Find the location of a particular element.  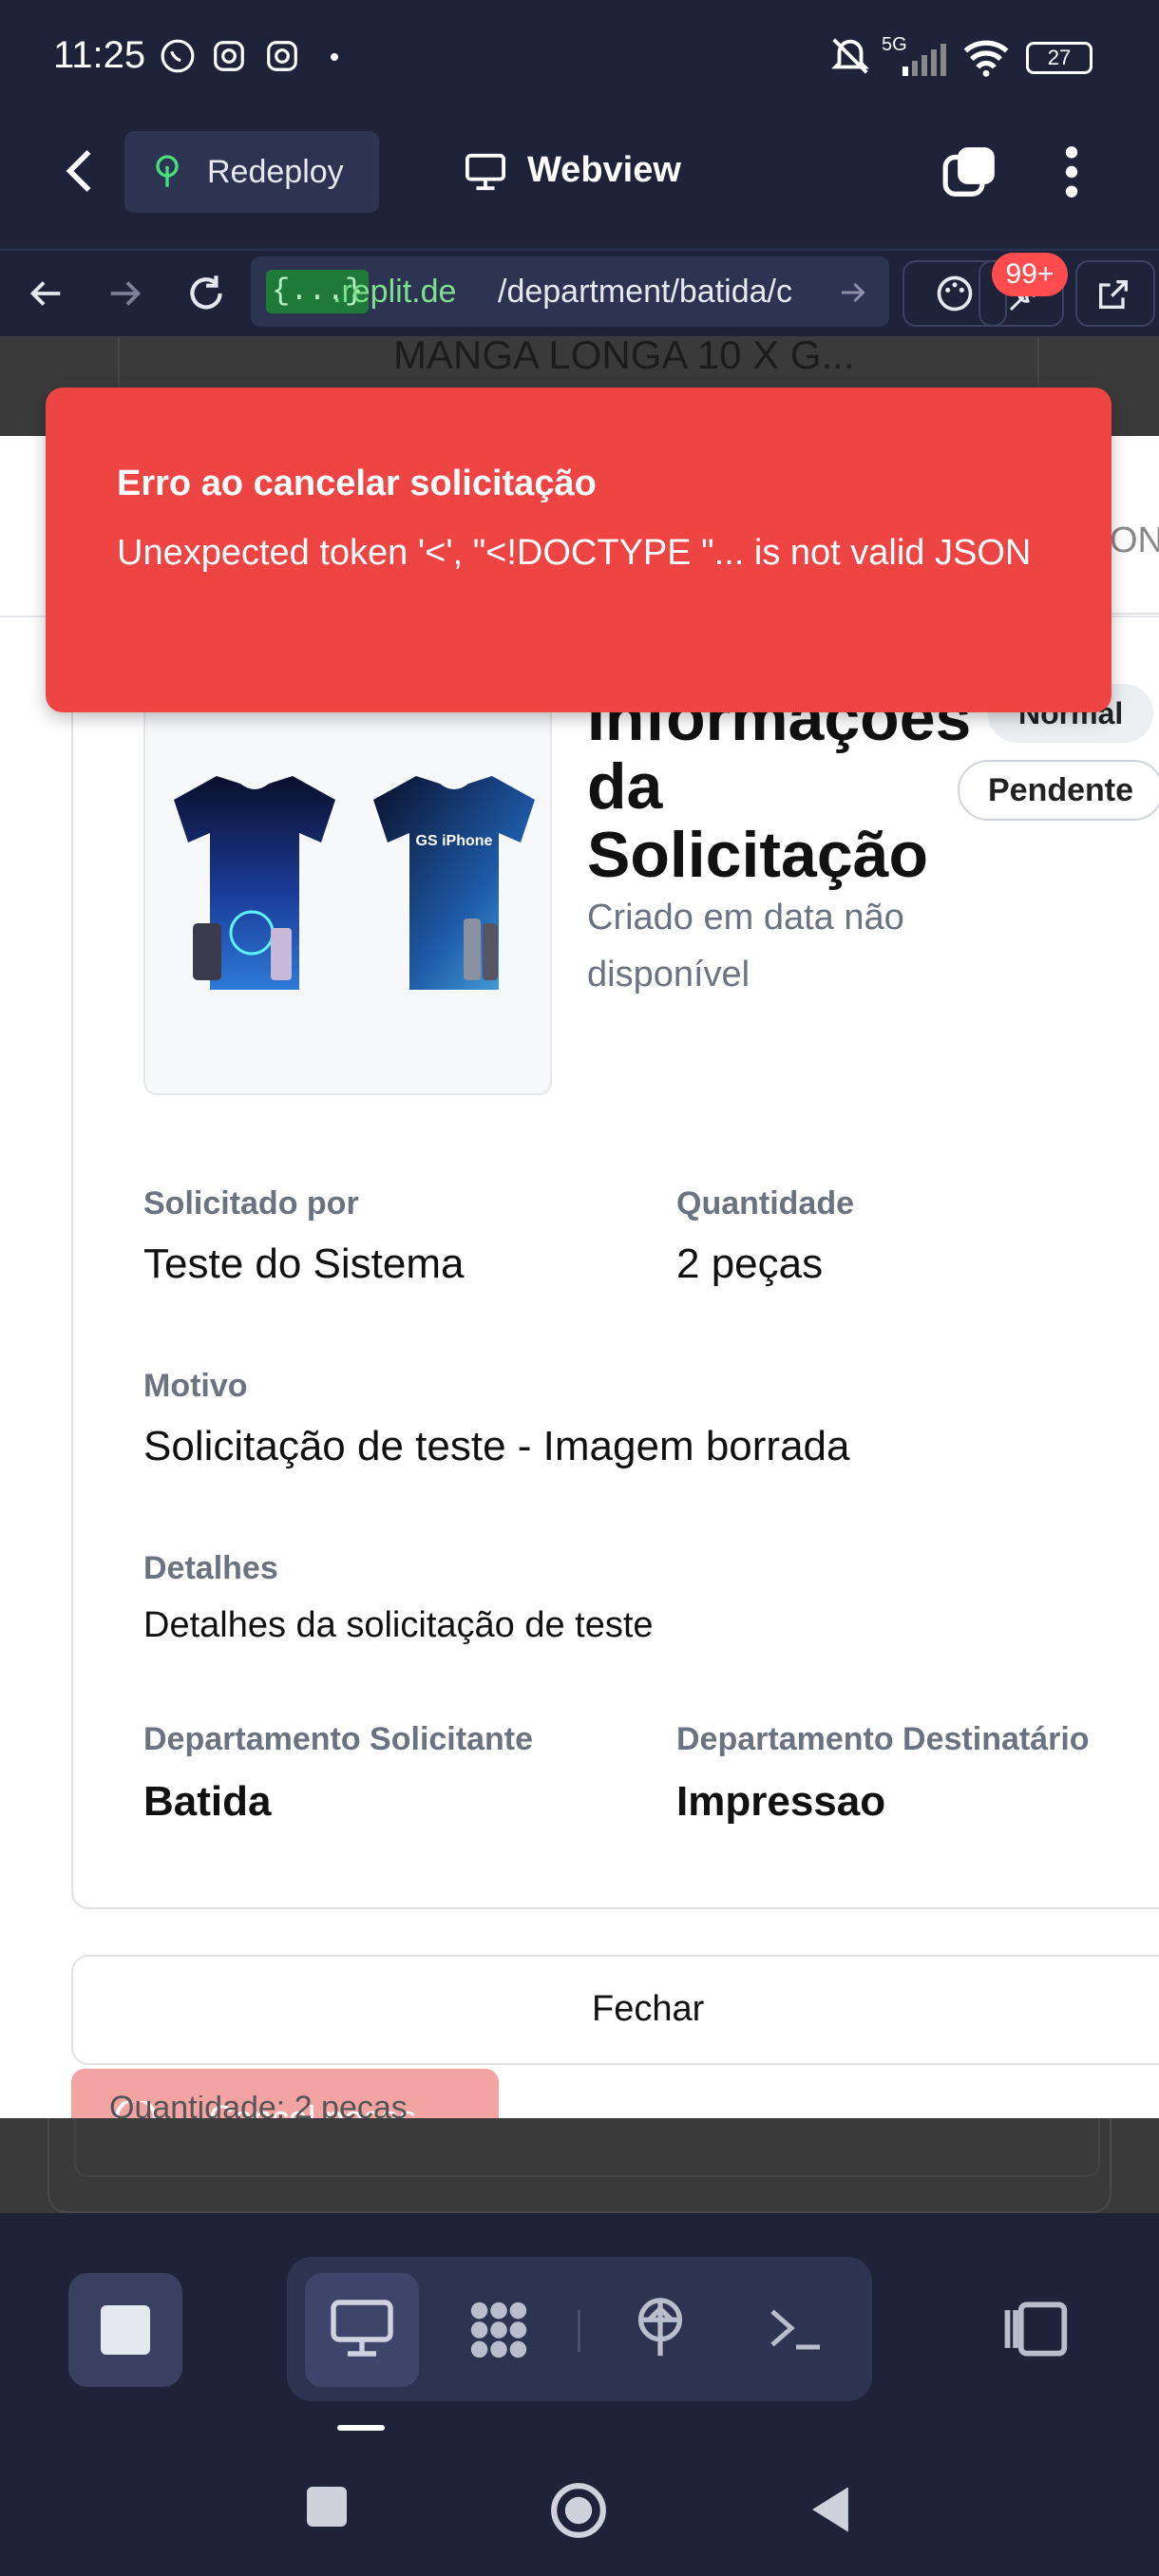

back-nav-button is located at coordinates (830, 2509).